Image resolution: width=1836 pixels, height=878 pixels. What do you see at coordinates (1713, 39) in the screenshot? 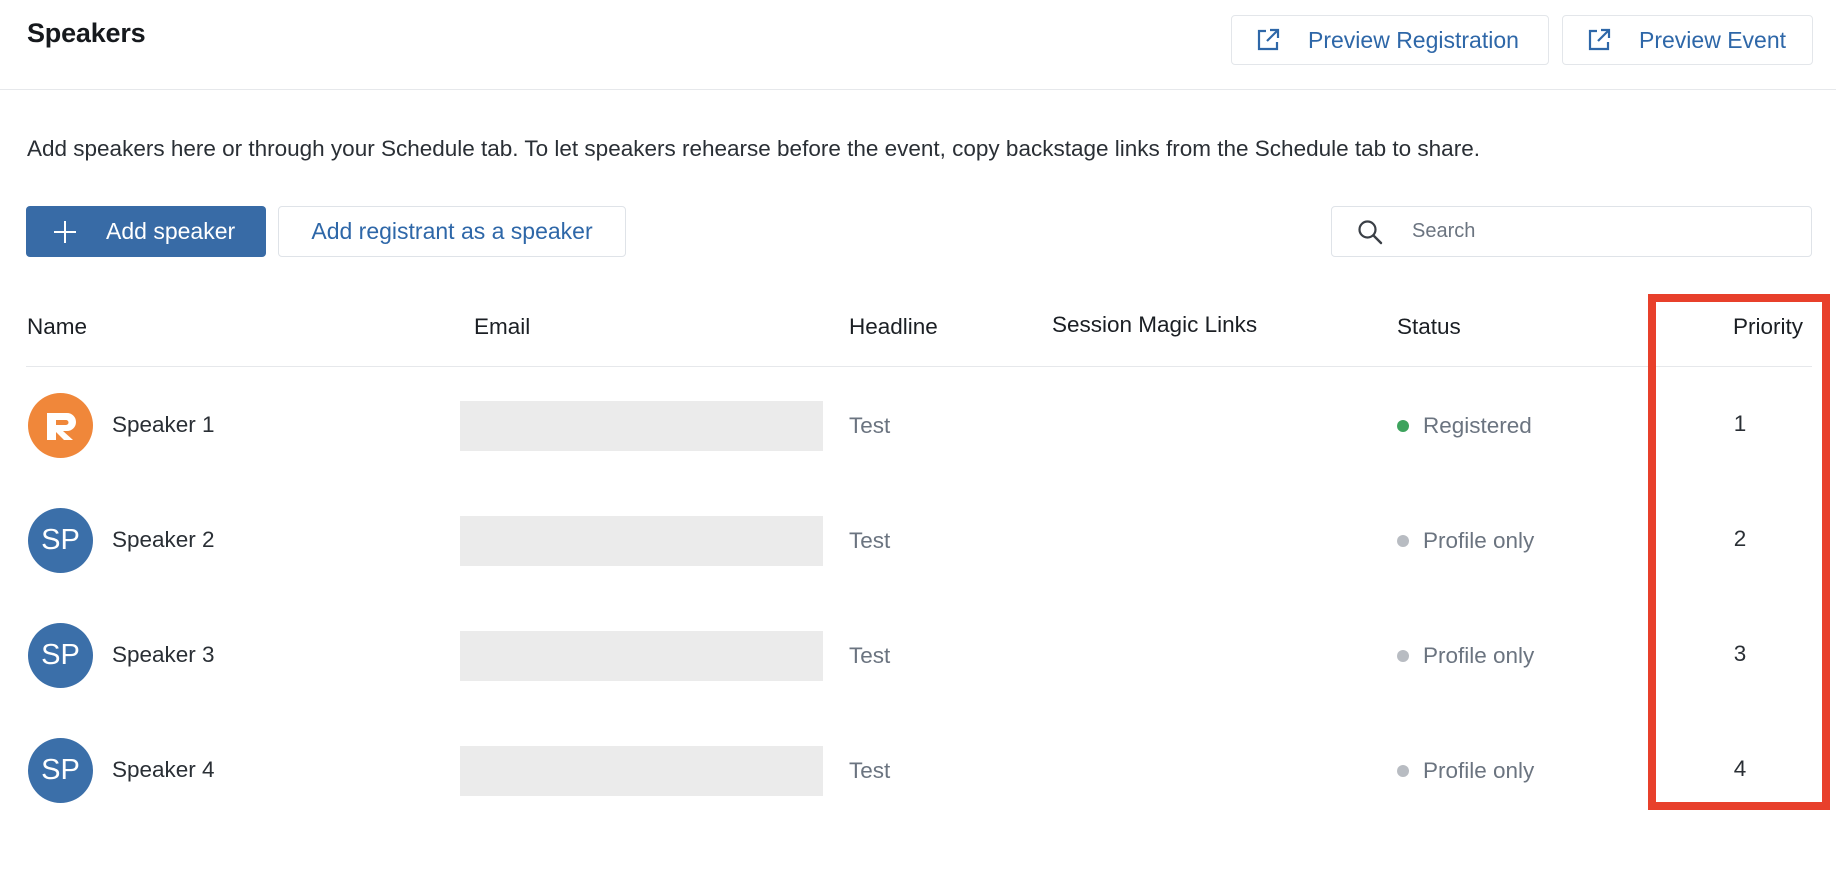
I see `preview-event-label: Preview Event` at bounding box center [1713, 39].